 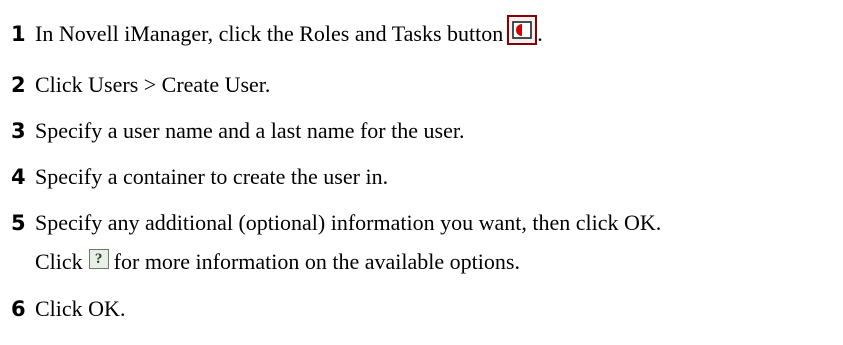 What do you see at coordinates (540, 33) in the screenshot?
I see `step-text-period: .` at bounding box center [540, 33].